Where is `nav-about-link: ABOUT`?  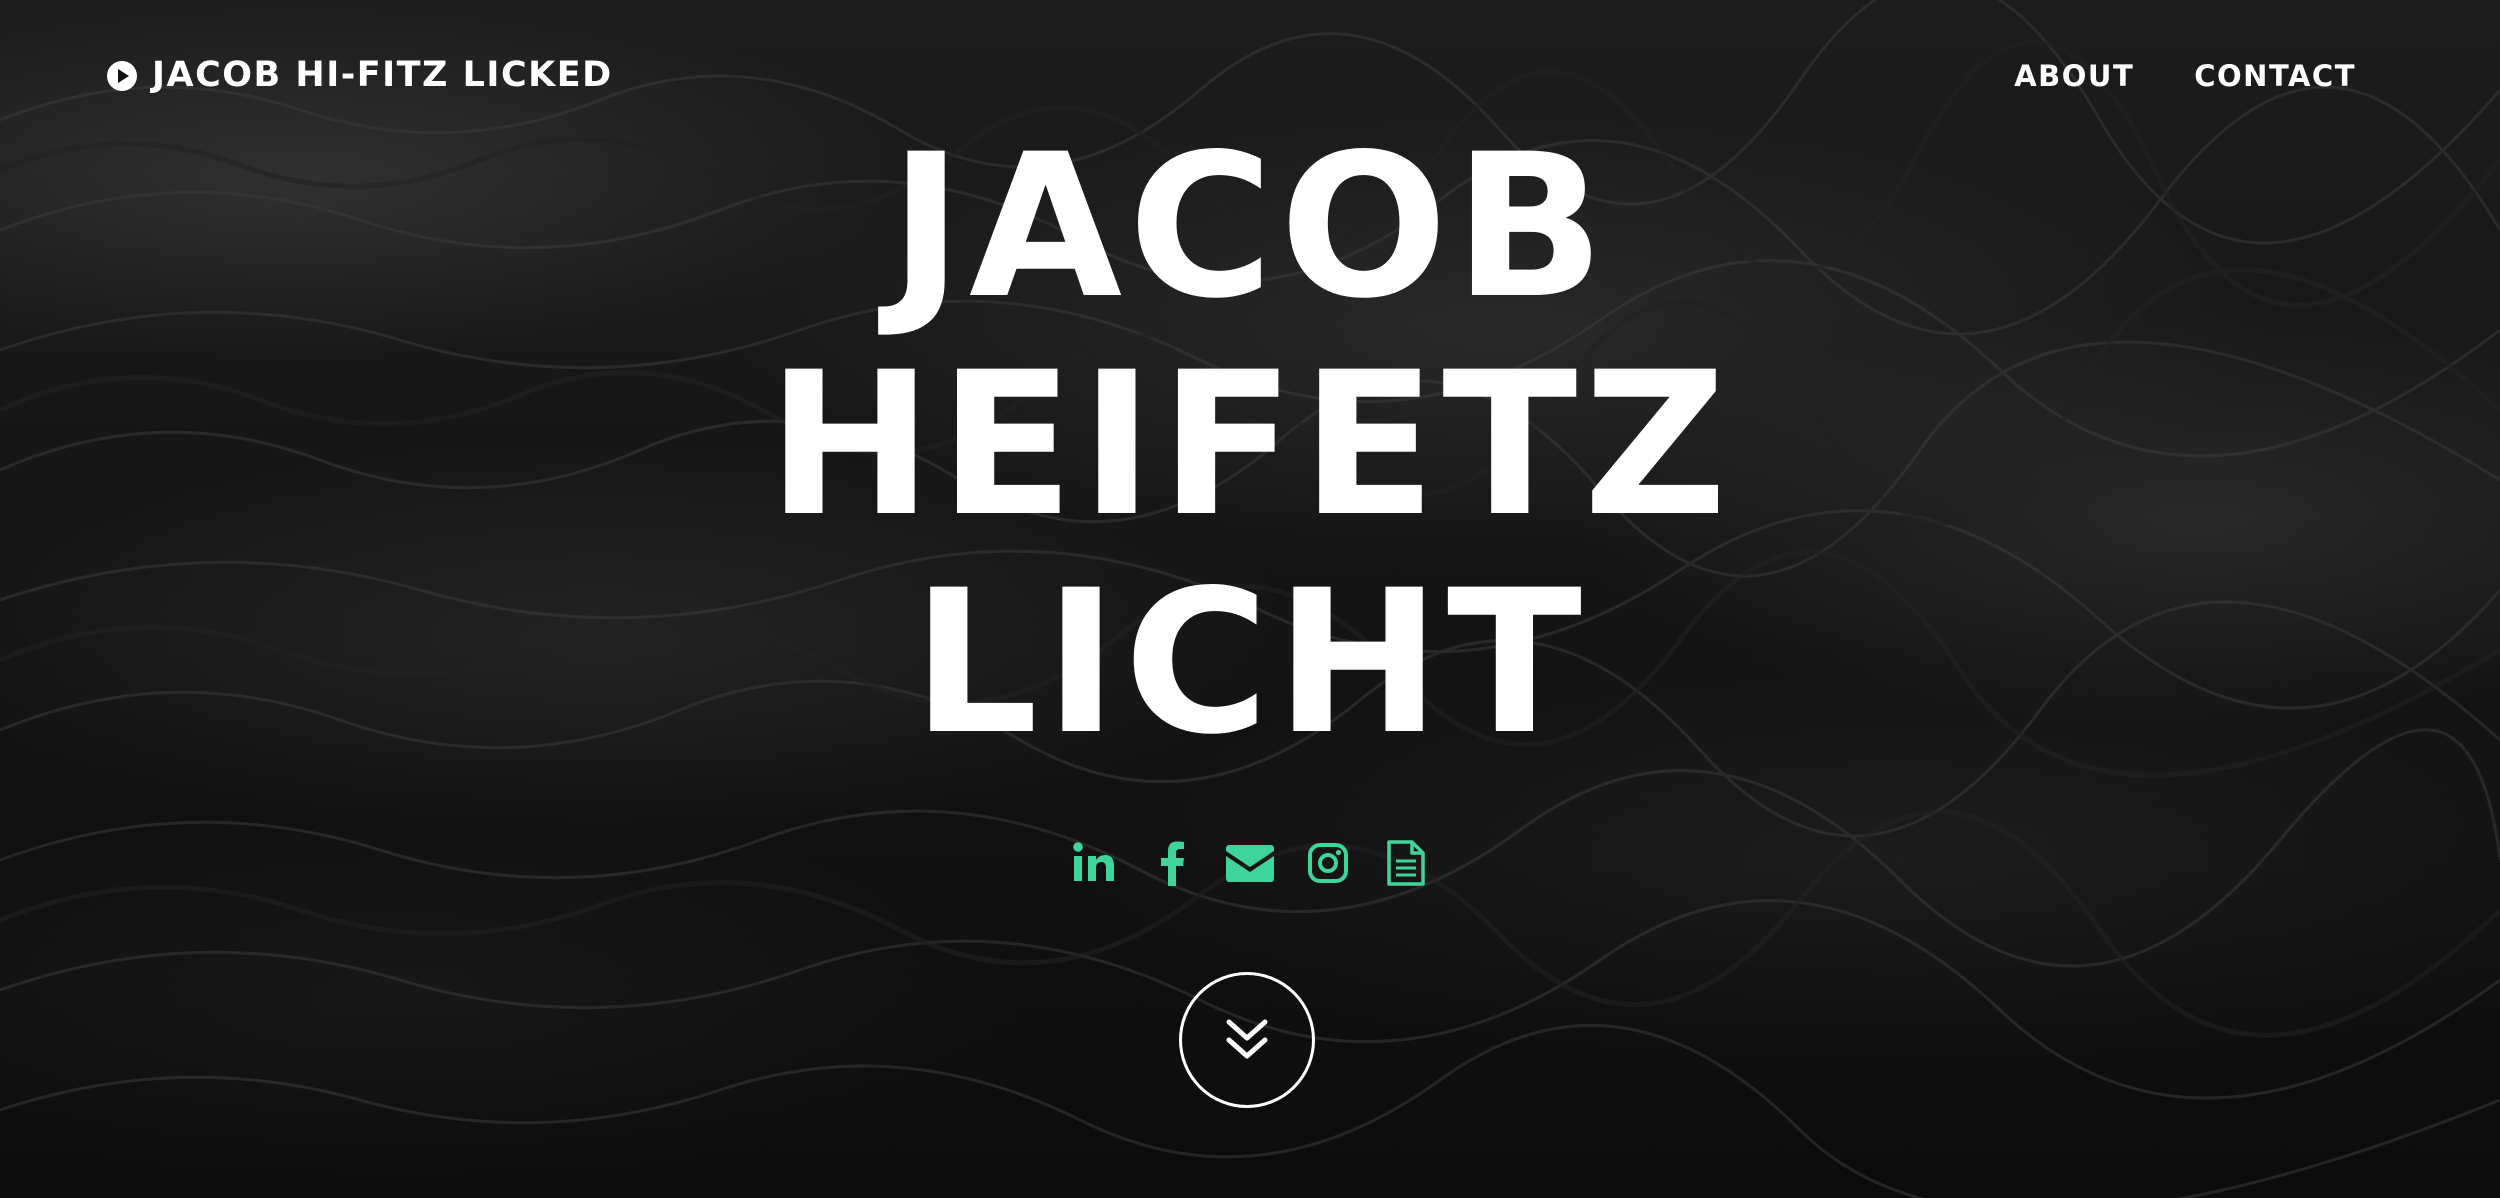 nav-about-link: ABOUT is located at coordinates (2074, 76).